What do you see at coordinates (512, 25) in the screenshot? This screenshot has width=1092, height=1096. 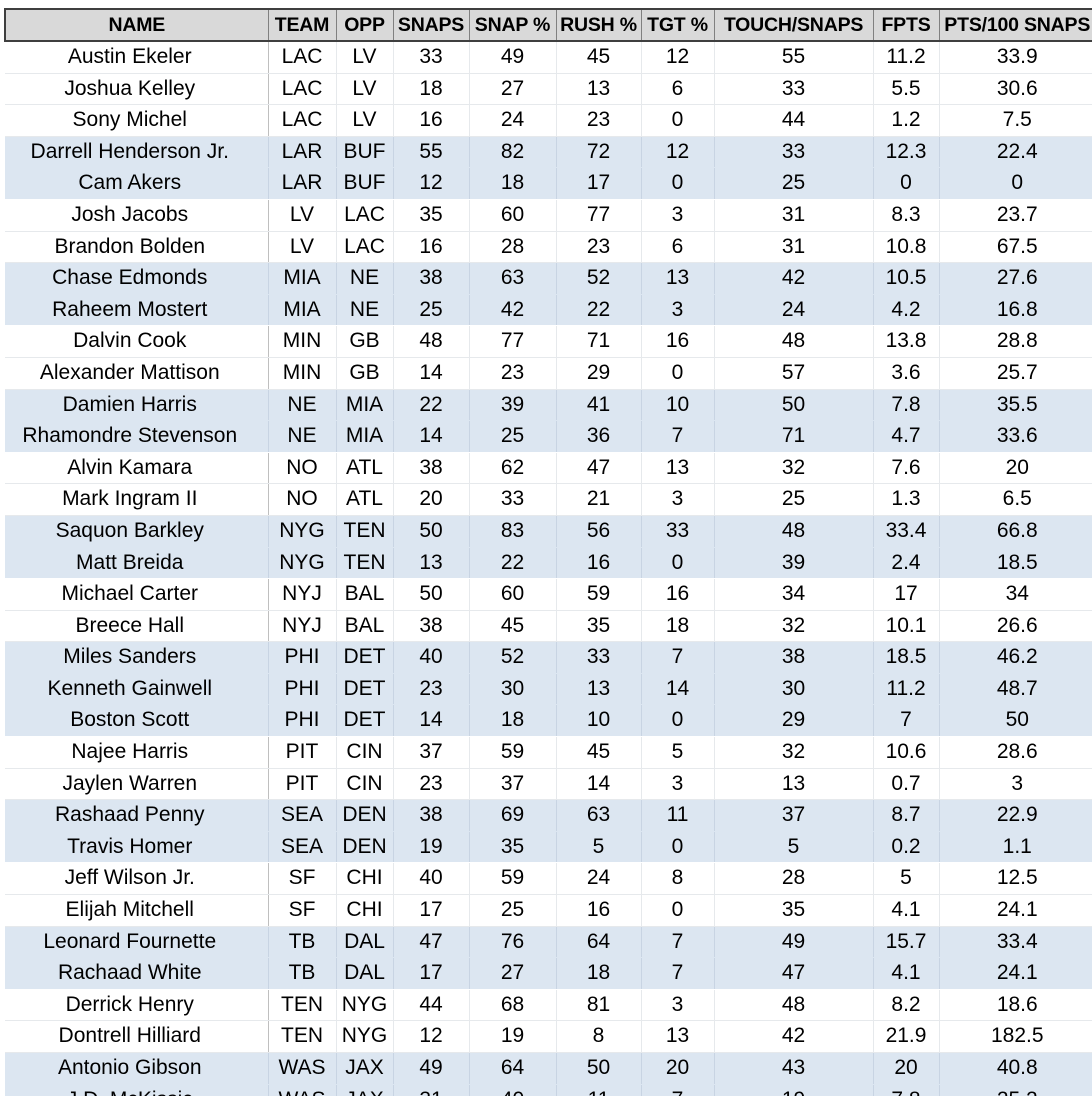 I see `column-header-snap-pct: SNAP %` at bounding box center [512, 25].